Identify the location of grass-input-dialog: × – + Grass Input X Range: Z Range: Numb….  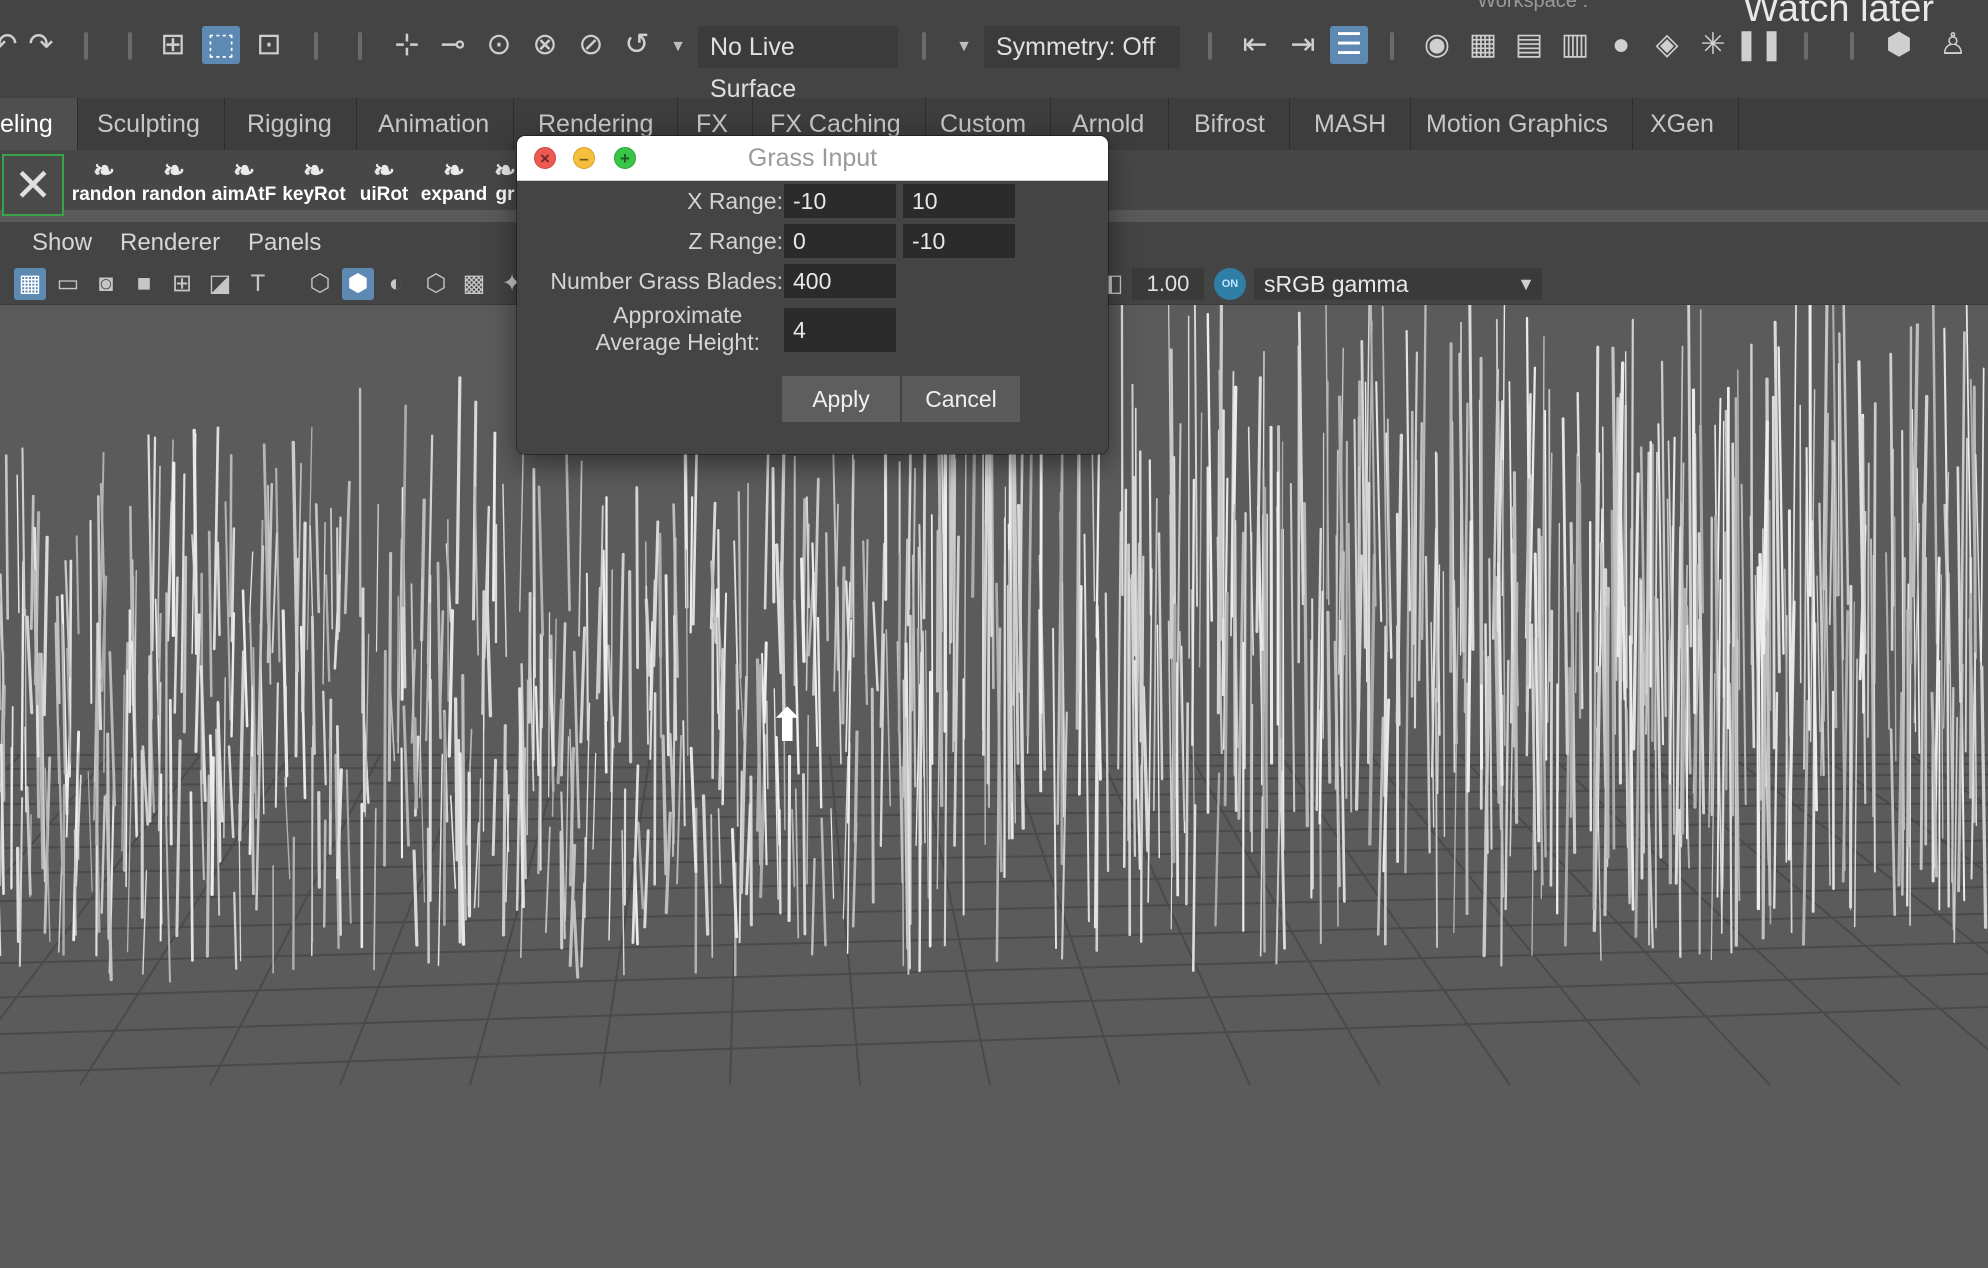
(812, 295).